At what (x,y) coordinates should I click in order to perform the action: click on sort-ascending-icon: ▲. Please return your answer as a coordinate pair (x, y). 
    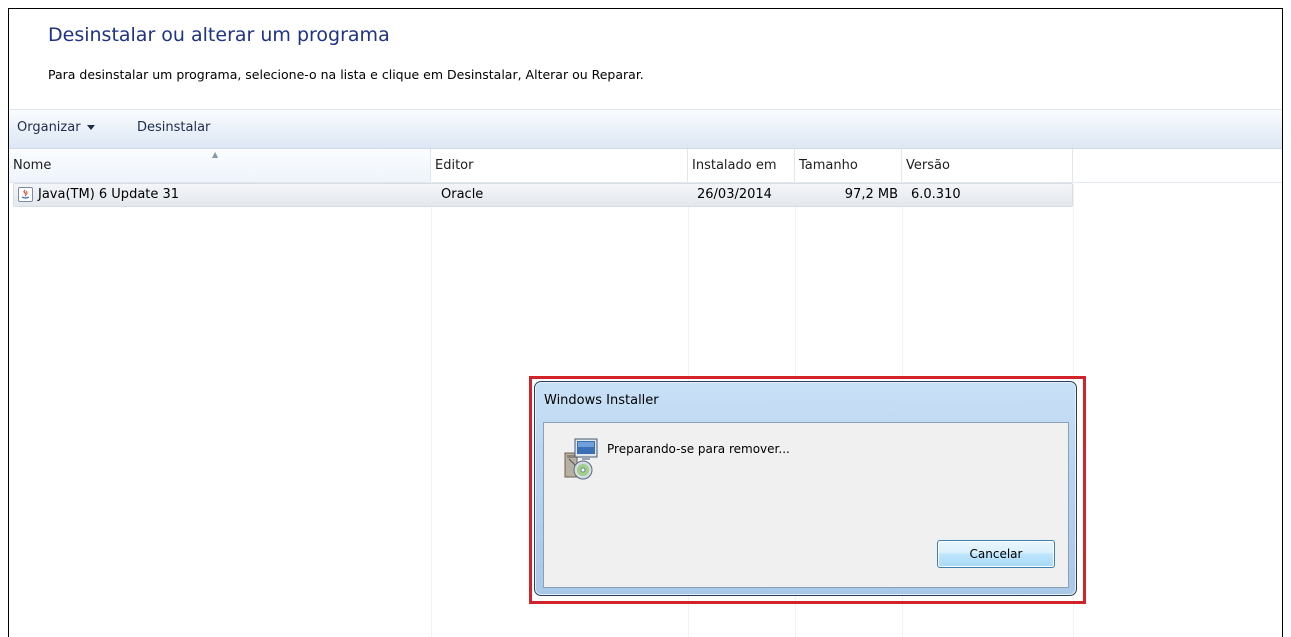
    Looking at the image, I should click on (215, 154).